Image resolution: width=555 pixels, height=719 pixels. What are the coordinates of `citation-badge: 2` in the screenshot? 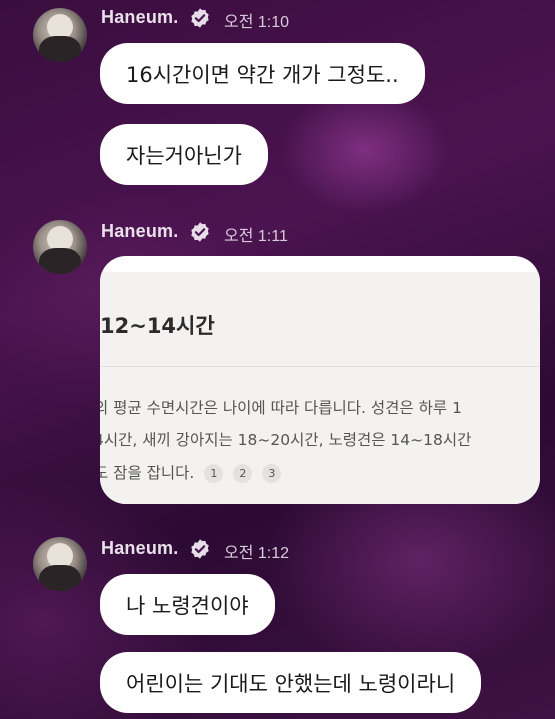 It's located at (243, 473).